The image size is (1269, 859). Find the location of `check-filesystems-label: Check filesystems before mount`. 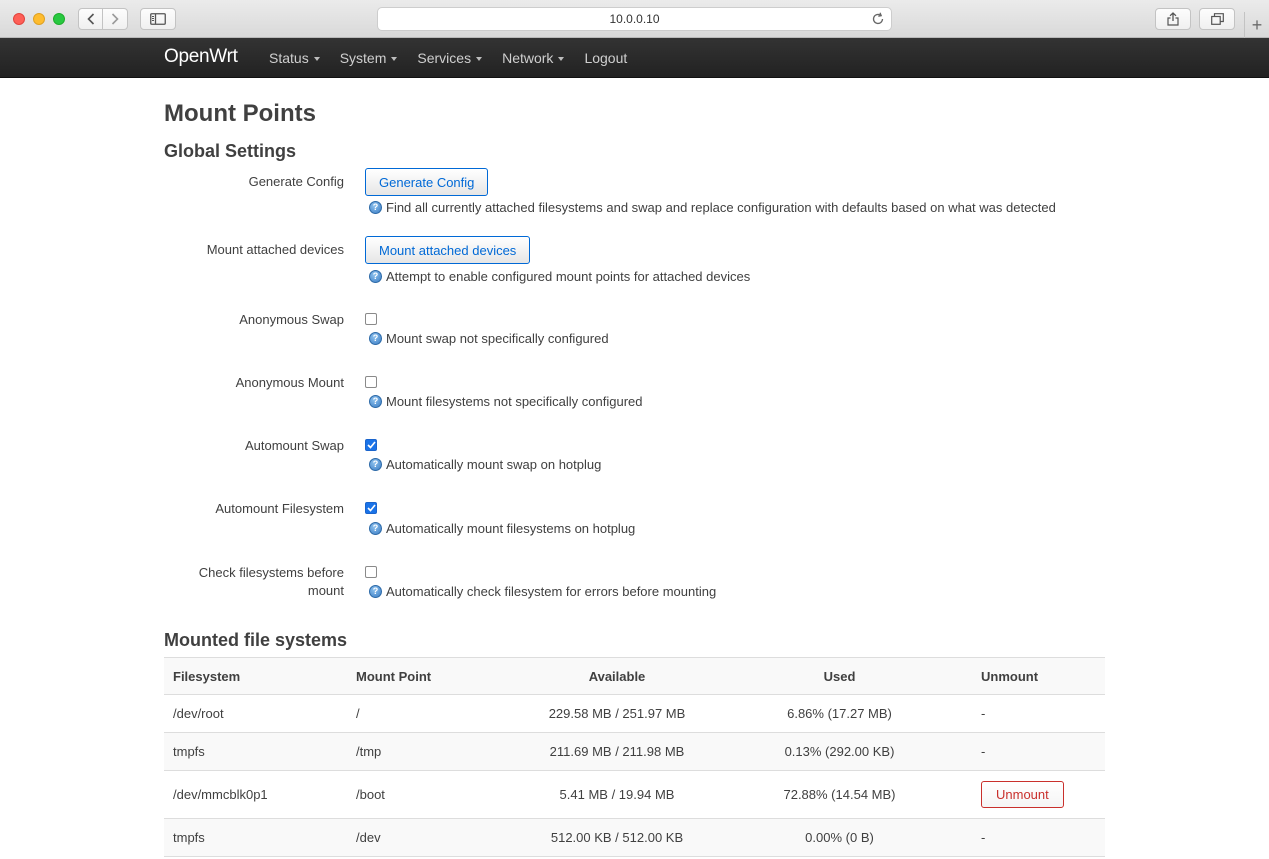

check-filesystems-label: Check filesystems before mount is located at coordinates (254, 582).